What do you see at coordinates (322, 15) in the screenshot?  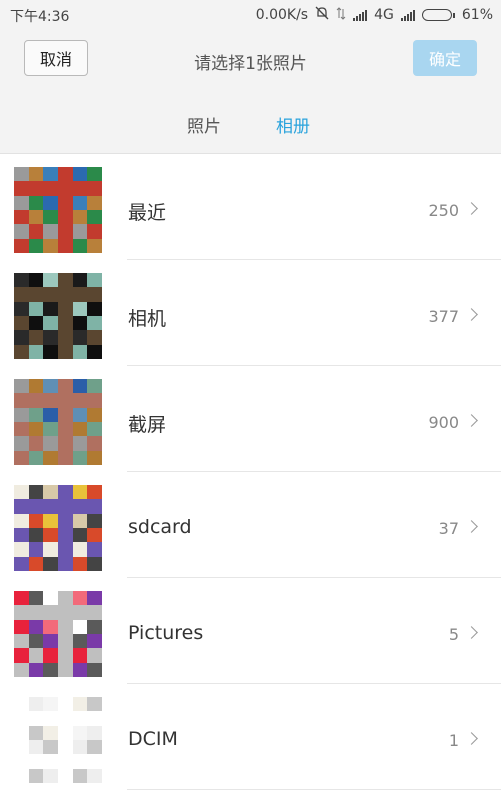 I see `mute-bell-icon` at bounding box center [322, 15].